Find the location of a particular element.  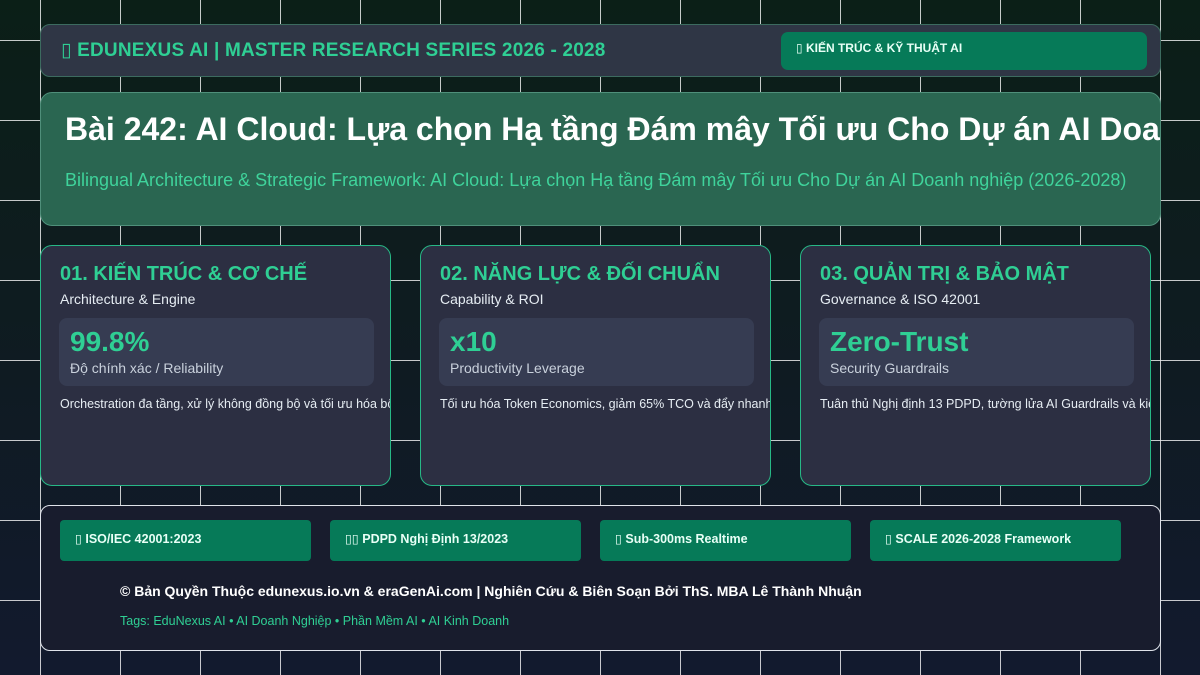

stat-box: x10 Productivity Leverage is located at coordinates (596, 352).